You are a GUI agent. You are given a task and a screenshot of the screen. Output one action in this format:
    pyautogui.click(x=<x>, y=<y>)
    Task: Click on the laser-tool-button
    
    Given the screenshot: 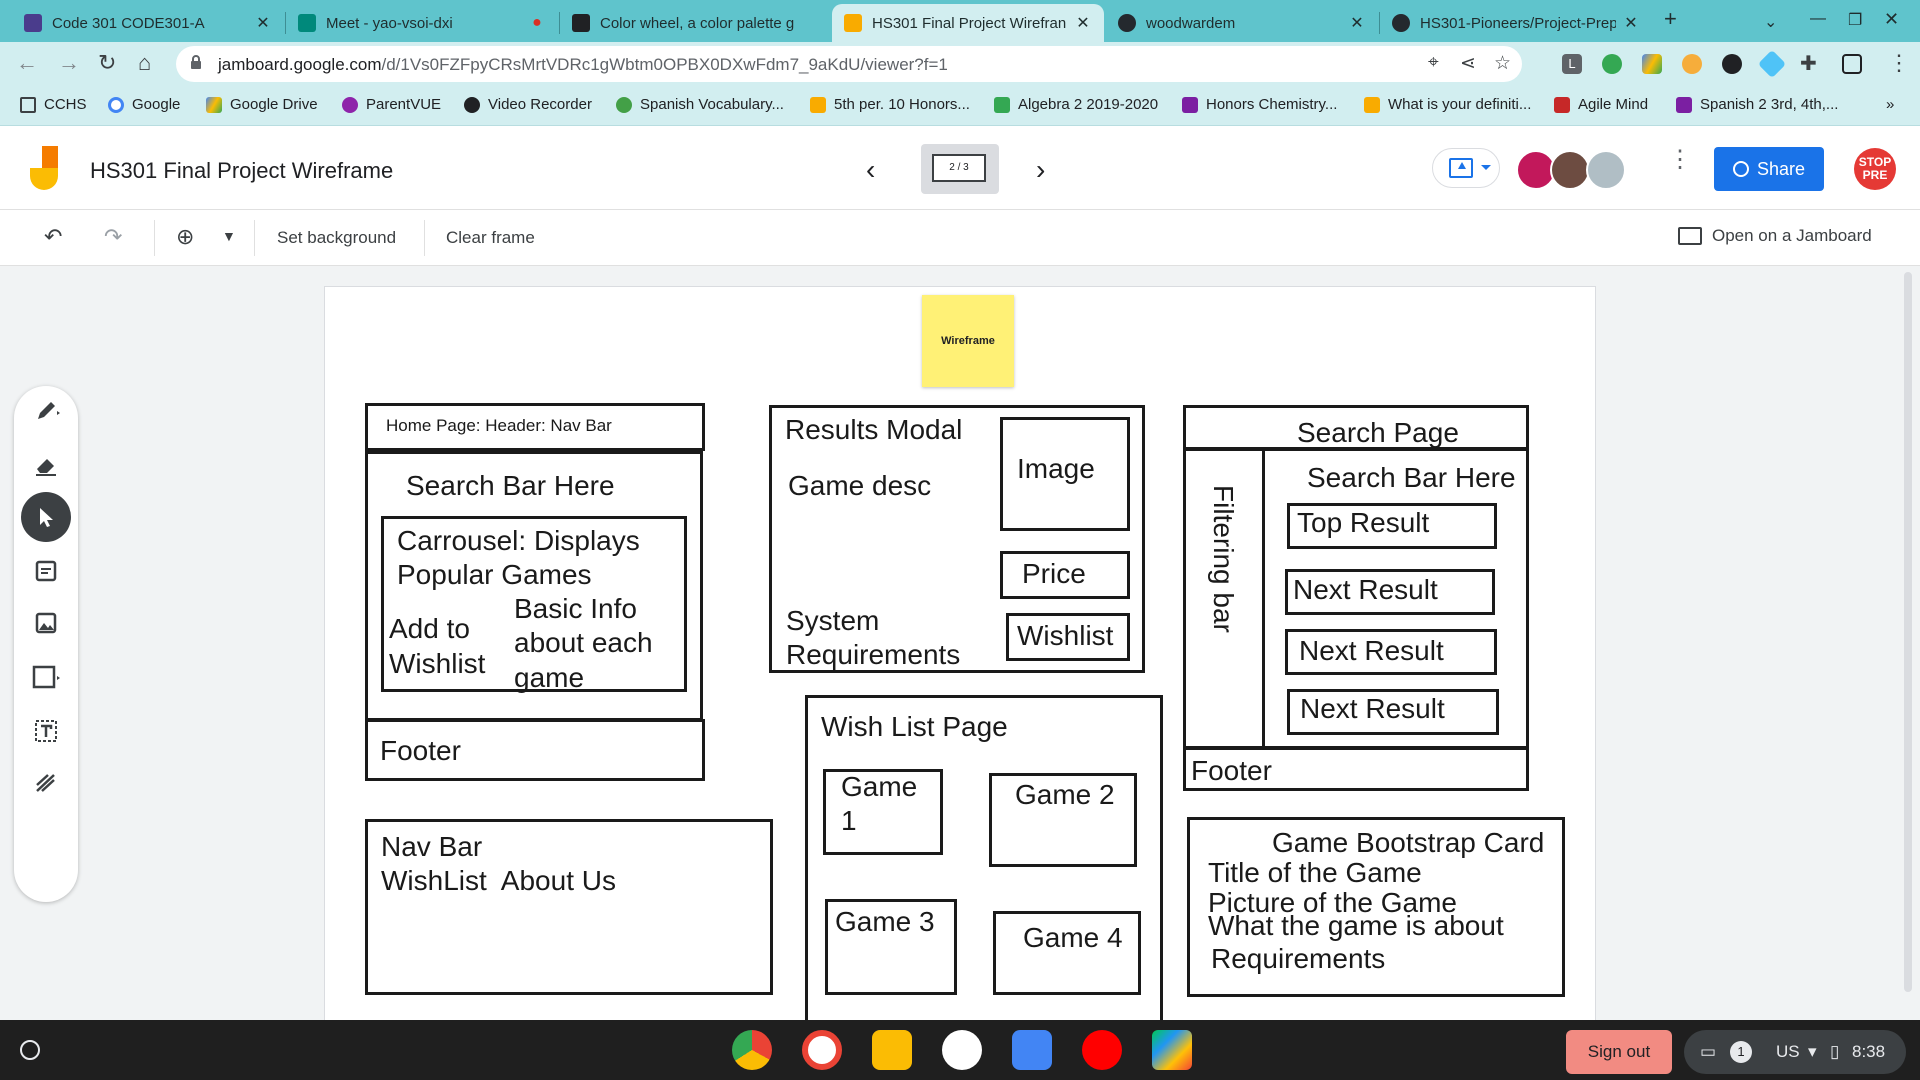 What is the action you would take?
    pyautogui.click(x=46, y=783)
    